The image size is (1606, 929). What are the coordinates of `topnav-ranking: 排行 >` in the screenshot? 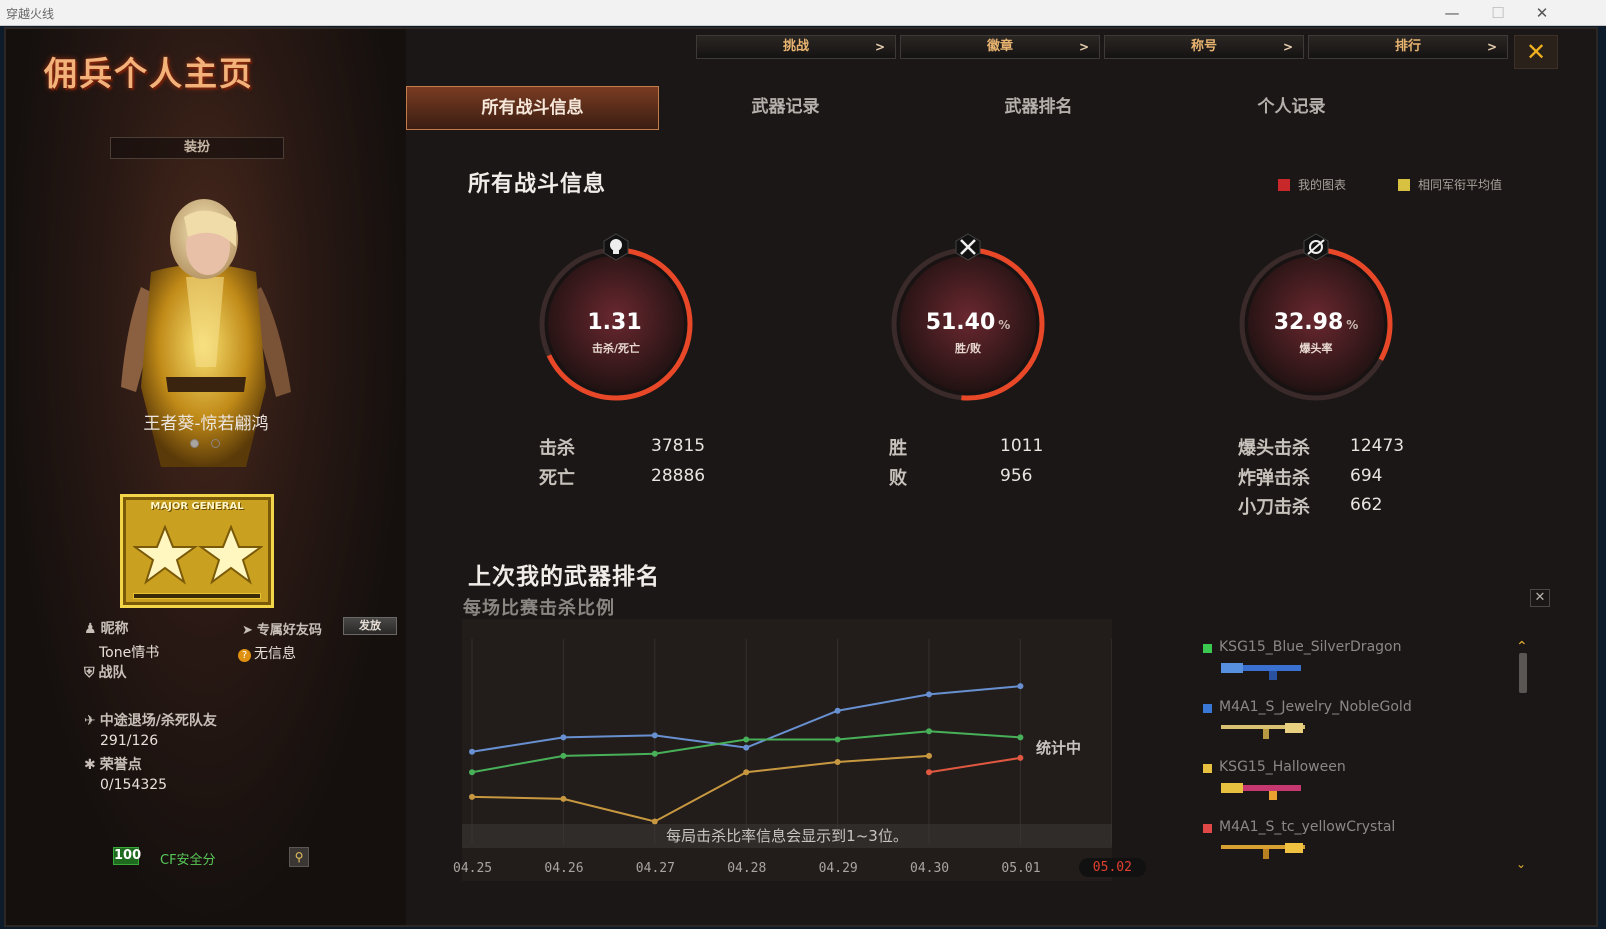 It's located at (1408, 47).